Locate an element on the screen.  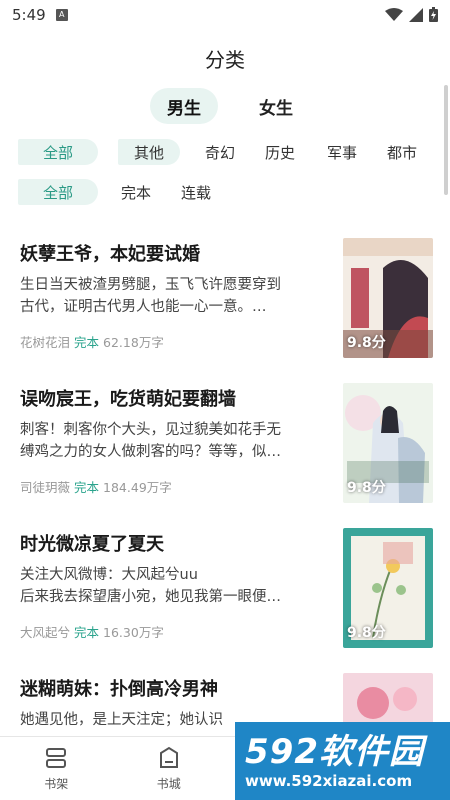
signal-icon is located at coordinates (416, 14).